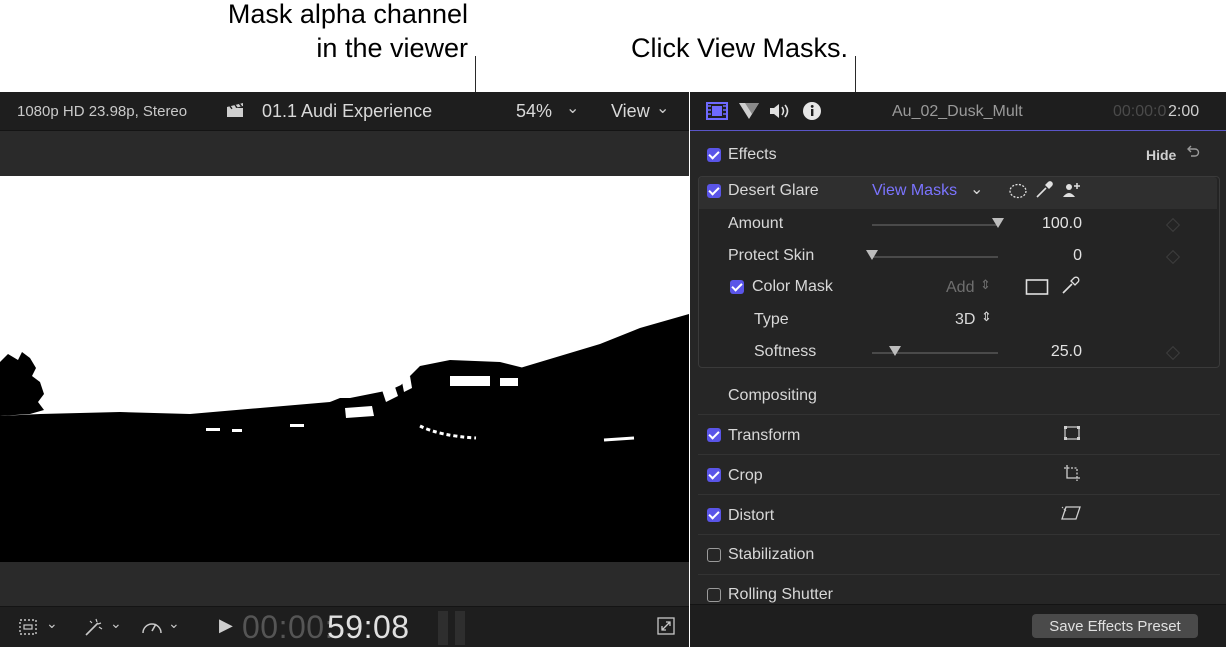  I want to click on softness-value: 25.0, so click(1047, 352).